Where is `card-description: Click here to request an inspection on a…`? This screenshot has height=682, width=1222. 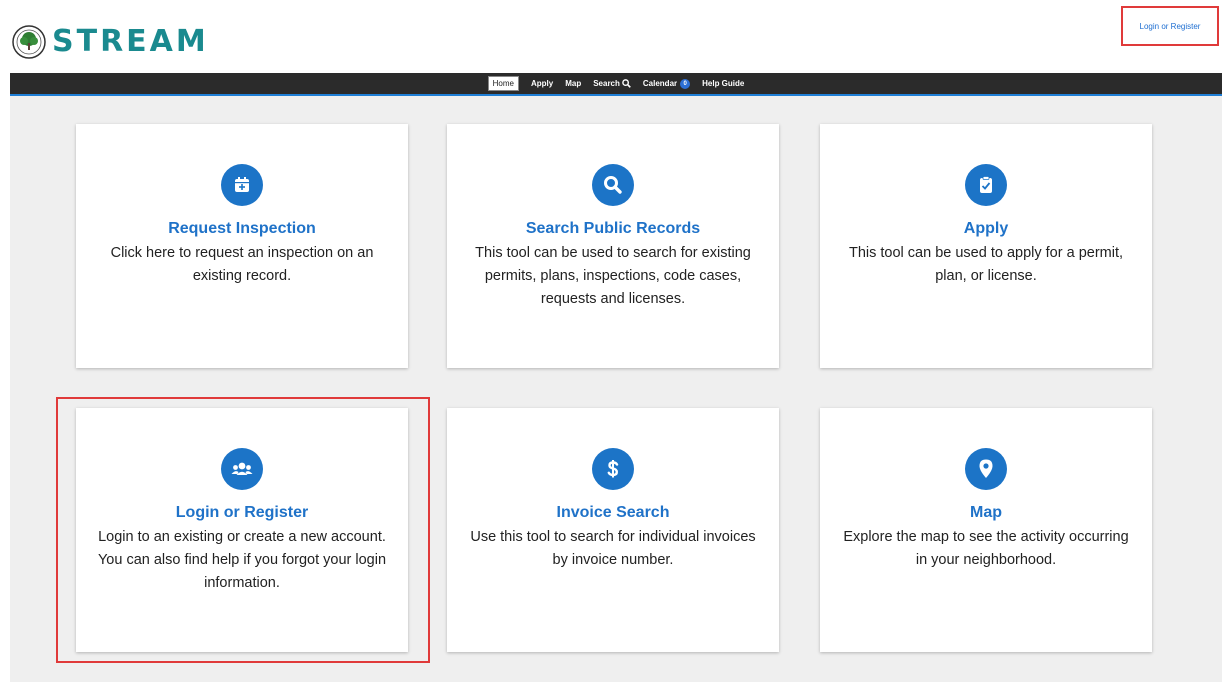 card-description: Click here to request an inspection on a… is located at coordinates (242, 264).